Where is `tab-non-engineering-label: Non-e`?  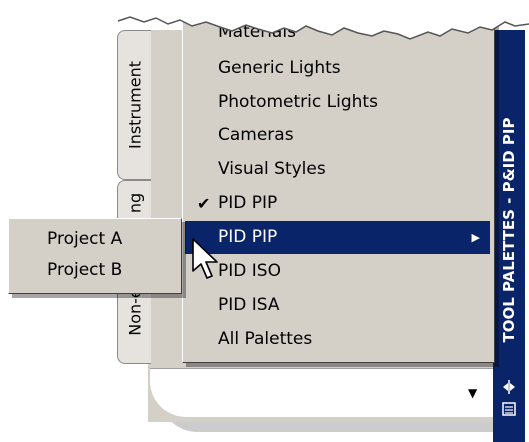 tab-non-engineering-label: Non-e is located at coordinates (134, 312).